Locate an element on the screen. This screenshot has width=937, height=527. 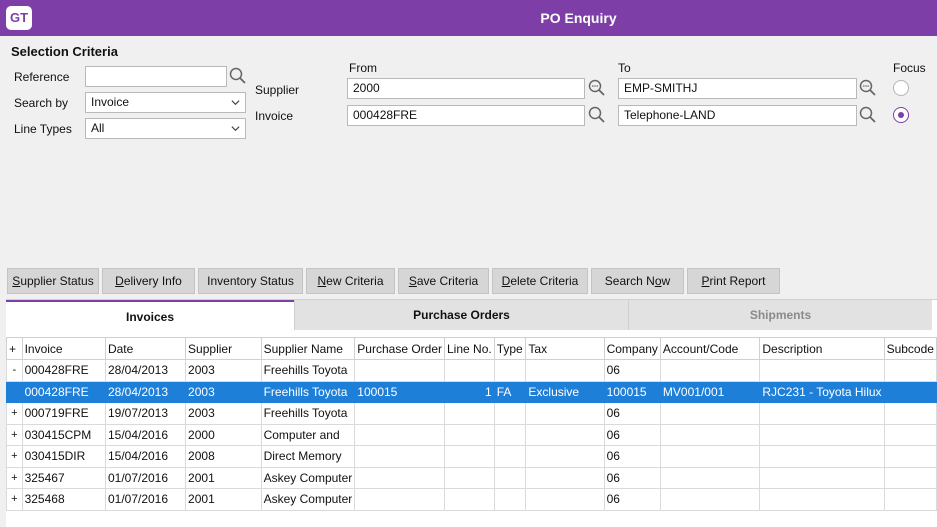
tab-purchase-orders: Purchase Orders is located at coordinates (461, 315).